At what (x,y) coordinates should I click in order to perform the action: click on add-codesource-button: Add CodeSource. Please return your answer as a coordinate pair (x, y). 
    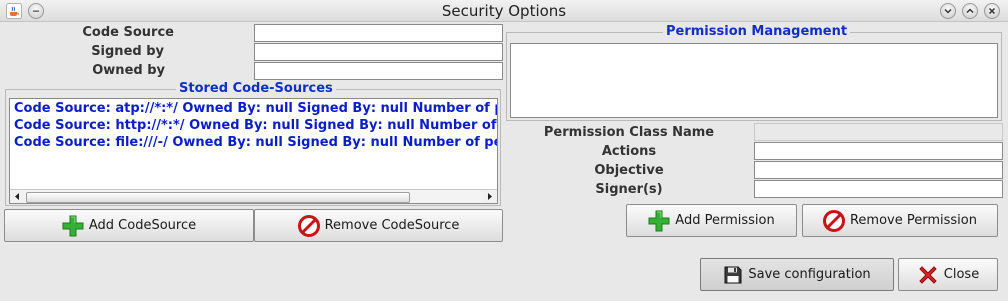
    Looking at the image, I should click on (129, 225).